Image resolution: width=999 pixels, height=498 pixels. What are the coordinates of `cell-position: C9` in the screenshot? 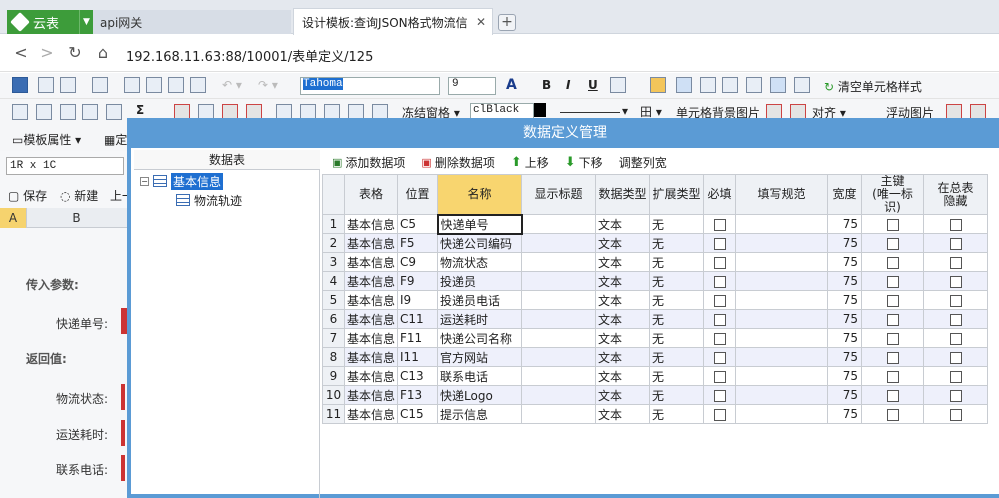 It's located at (418, 262).